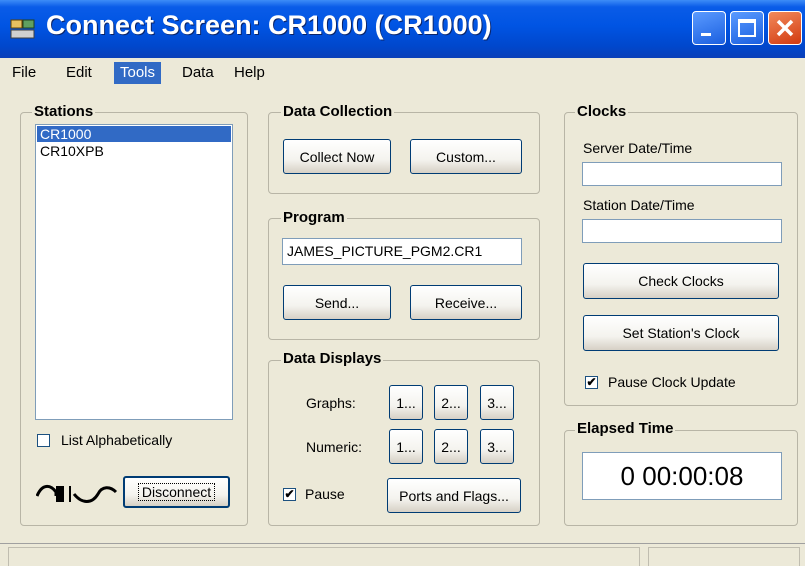  I want to click on stations-title: Stations, so click(64, 111).